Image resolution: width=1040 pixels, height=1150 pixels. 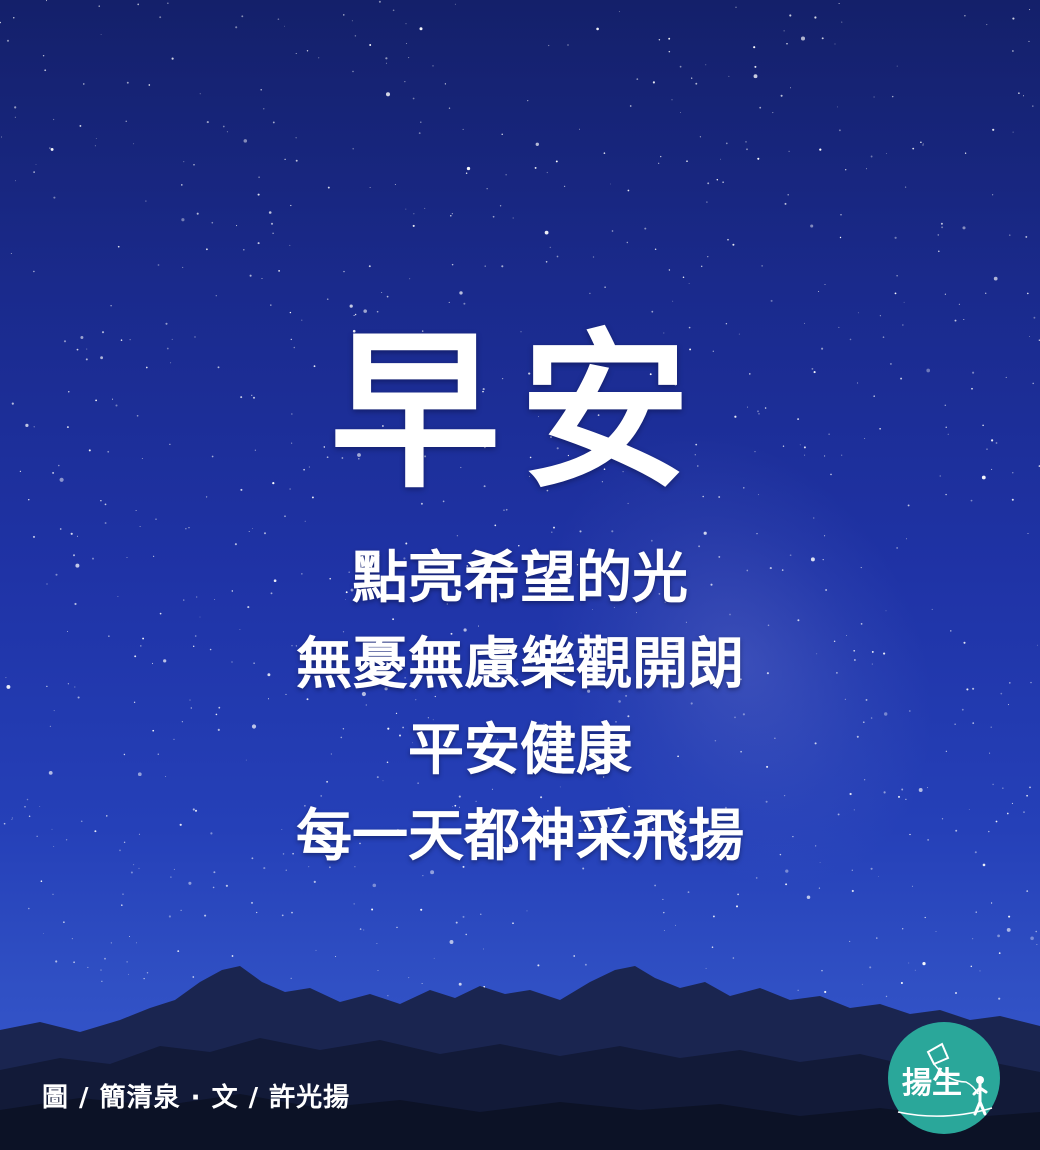 What do you see at coordinates (520, 578) in the screenshot?
I see `message-line-1: 點亮希望的光` at bounding box center [520, 578].